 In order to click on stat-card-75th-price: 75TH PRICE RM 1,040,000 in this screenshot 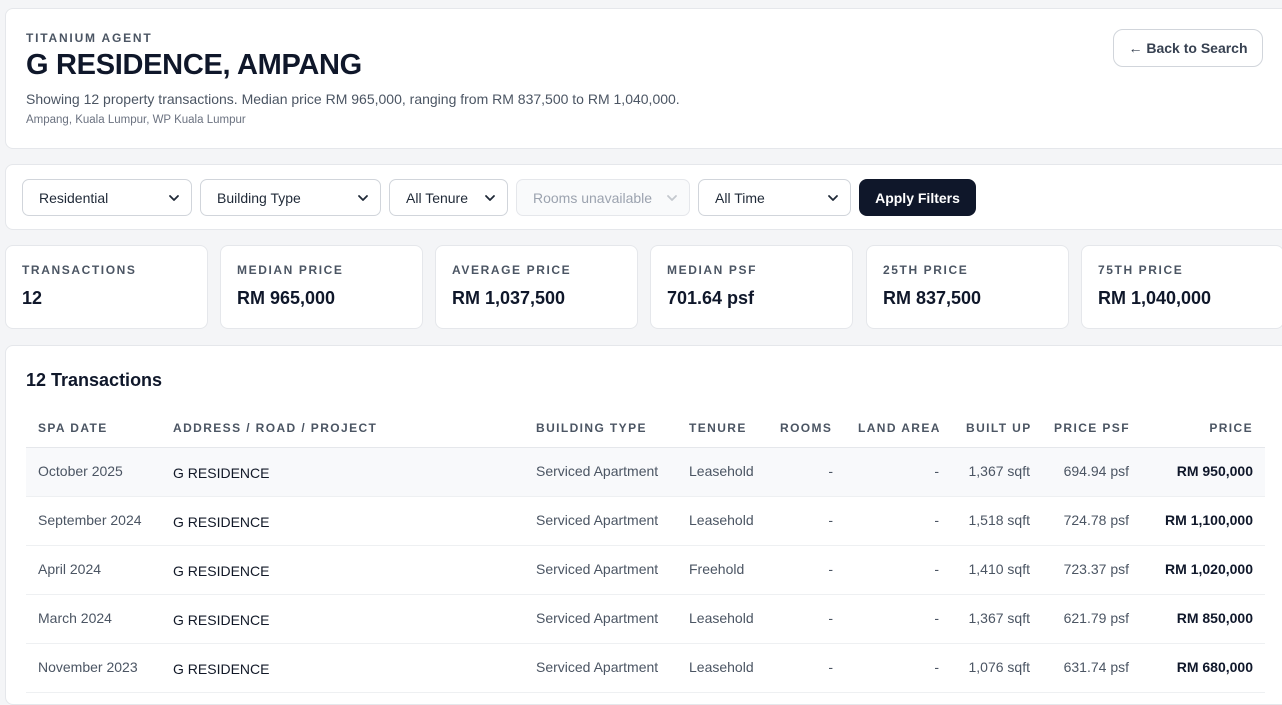, I will do `click(1181, 287)`.